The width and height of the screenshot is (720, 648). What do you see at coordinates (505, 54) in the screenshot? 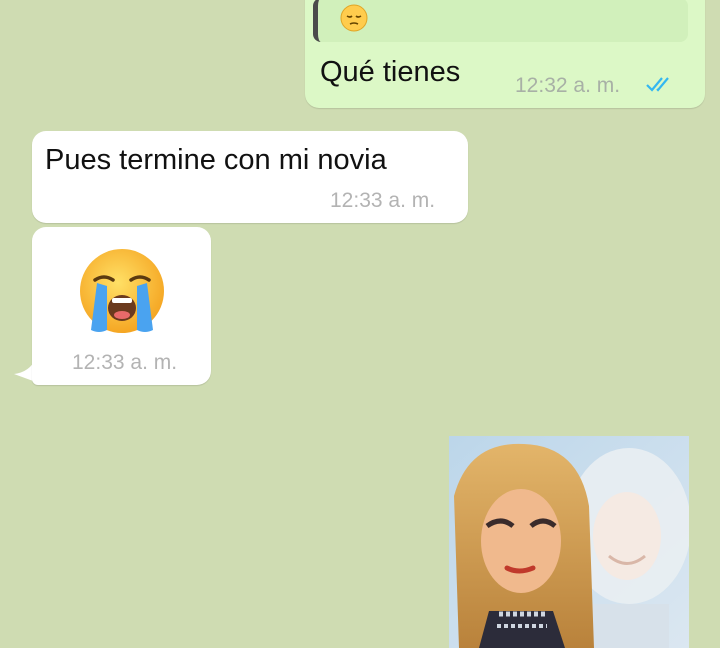
I see `outgoing-message-bubble: Qué tienes 12:32 a. m.` at bounding box center [505, 54].